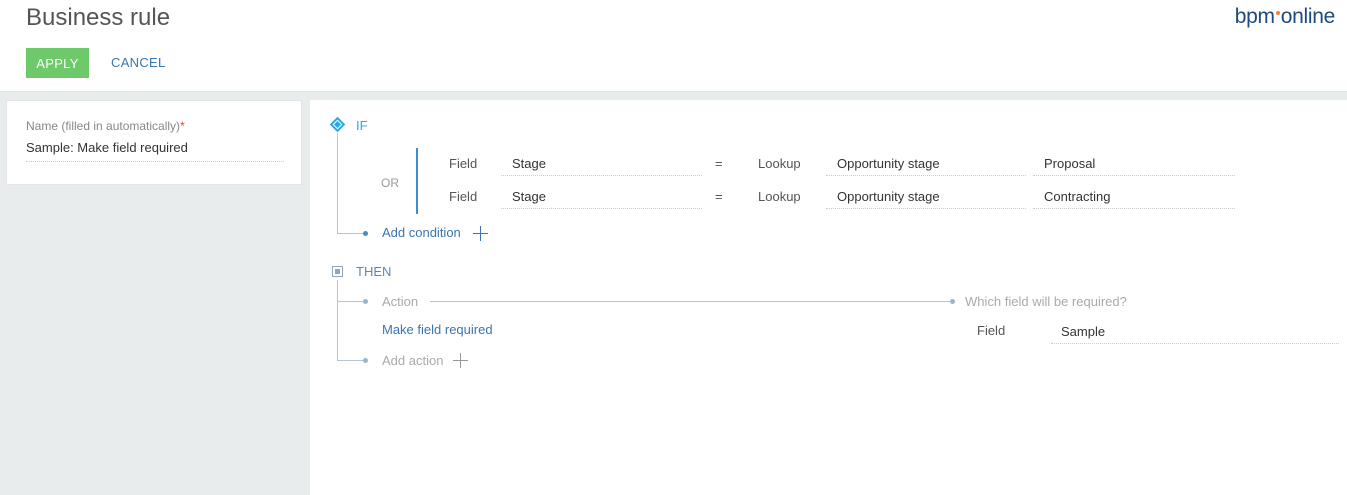  What do you see at coordinates (1254, 16) in the screenshot?
I see `logo-text-left: bpm` at bounding box center [1254, 16].